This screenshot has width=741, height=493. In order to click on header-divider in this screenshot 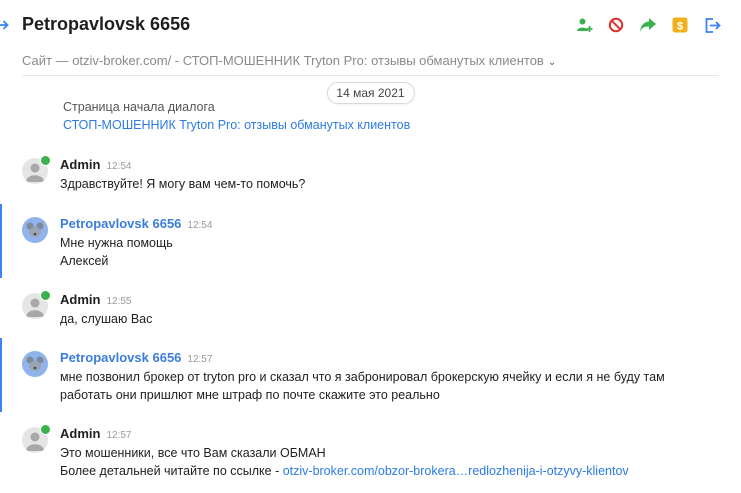, I will do `click(370, 75)`.